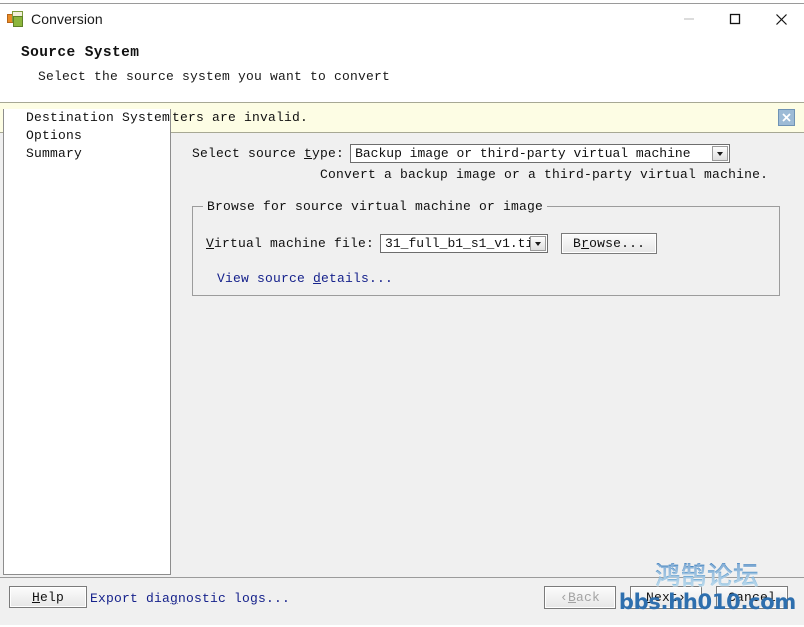  Describe the element at coordinates (781, 19) in the screenshot. I see `close-icon` at that location.